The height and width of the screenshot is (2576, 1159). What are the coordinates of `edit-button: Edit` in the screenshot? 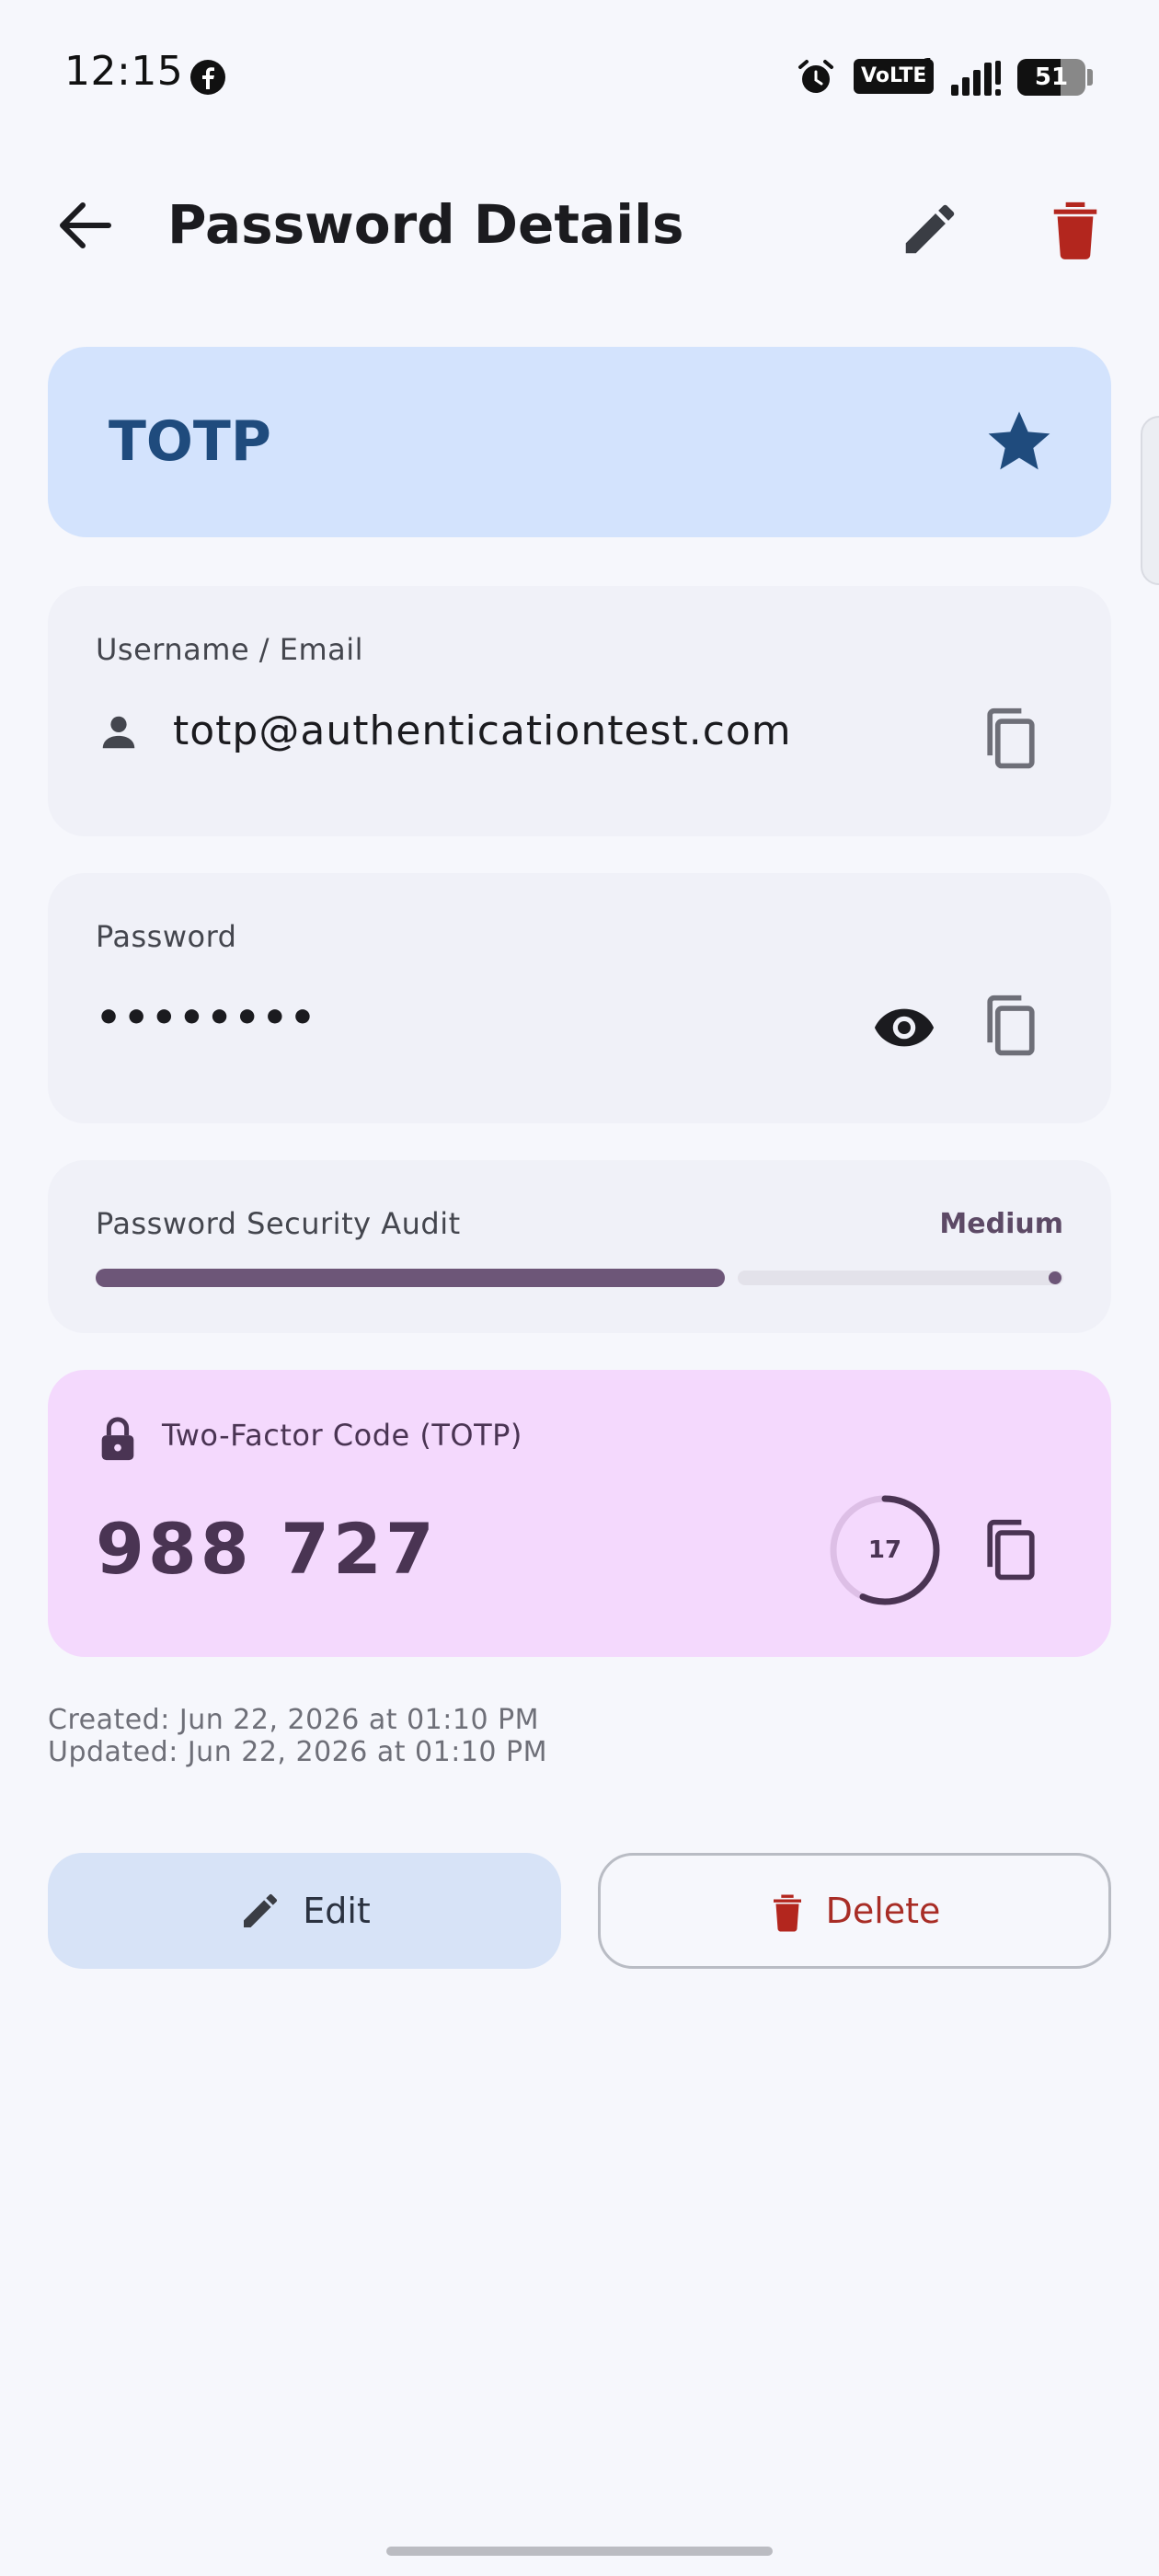 It's located at (304, 1911).